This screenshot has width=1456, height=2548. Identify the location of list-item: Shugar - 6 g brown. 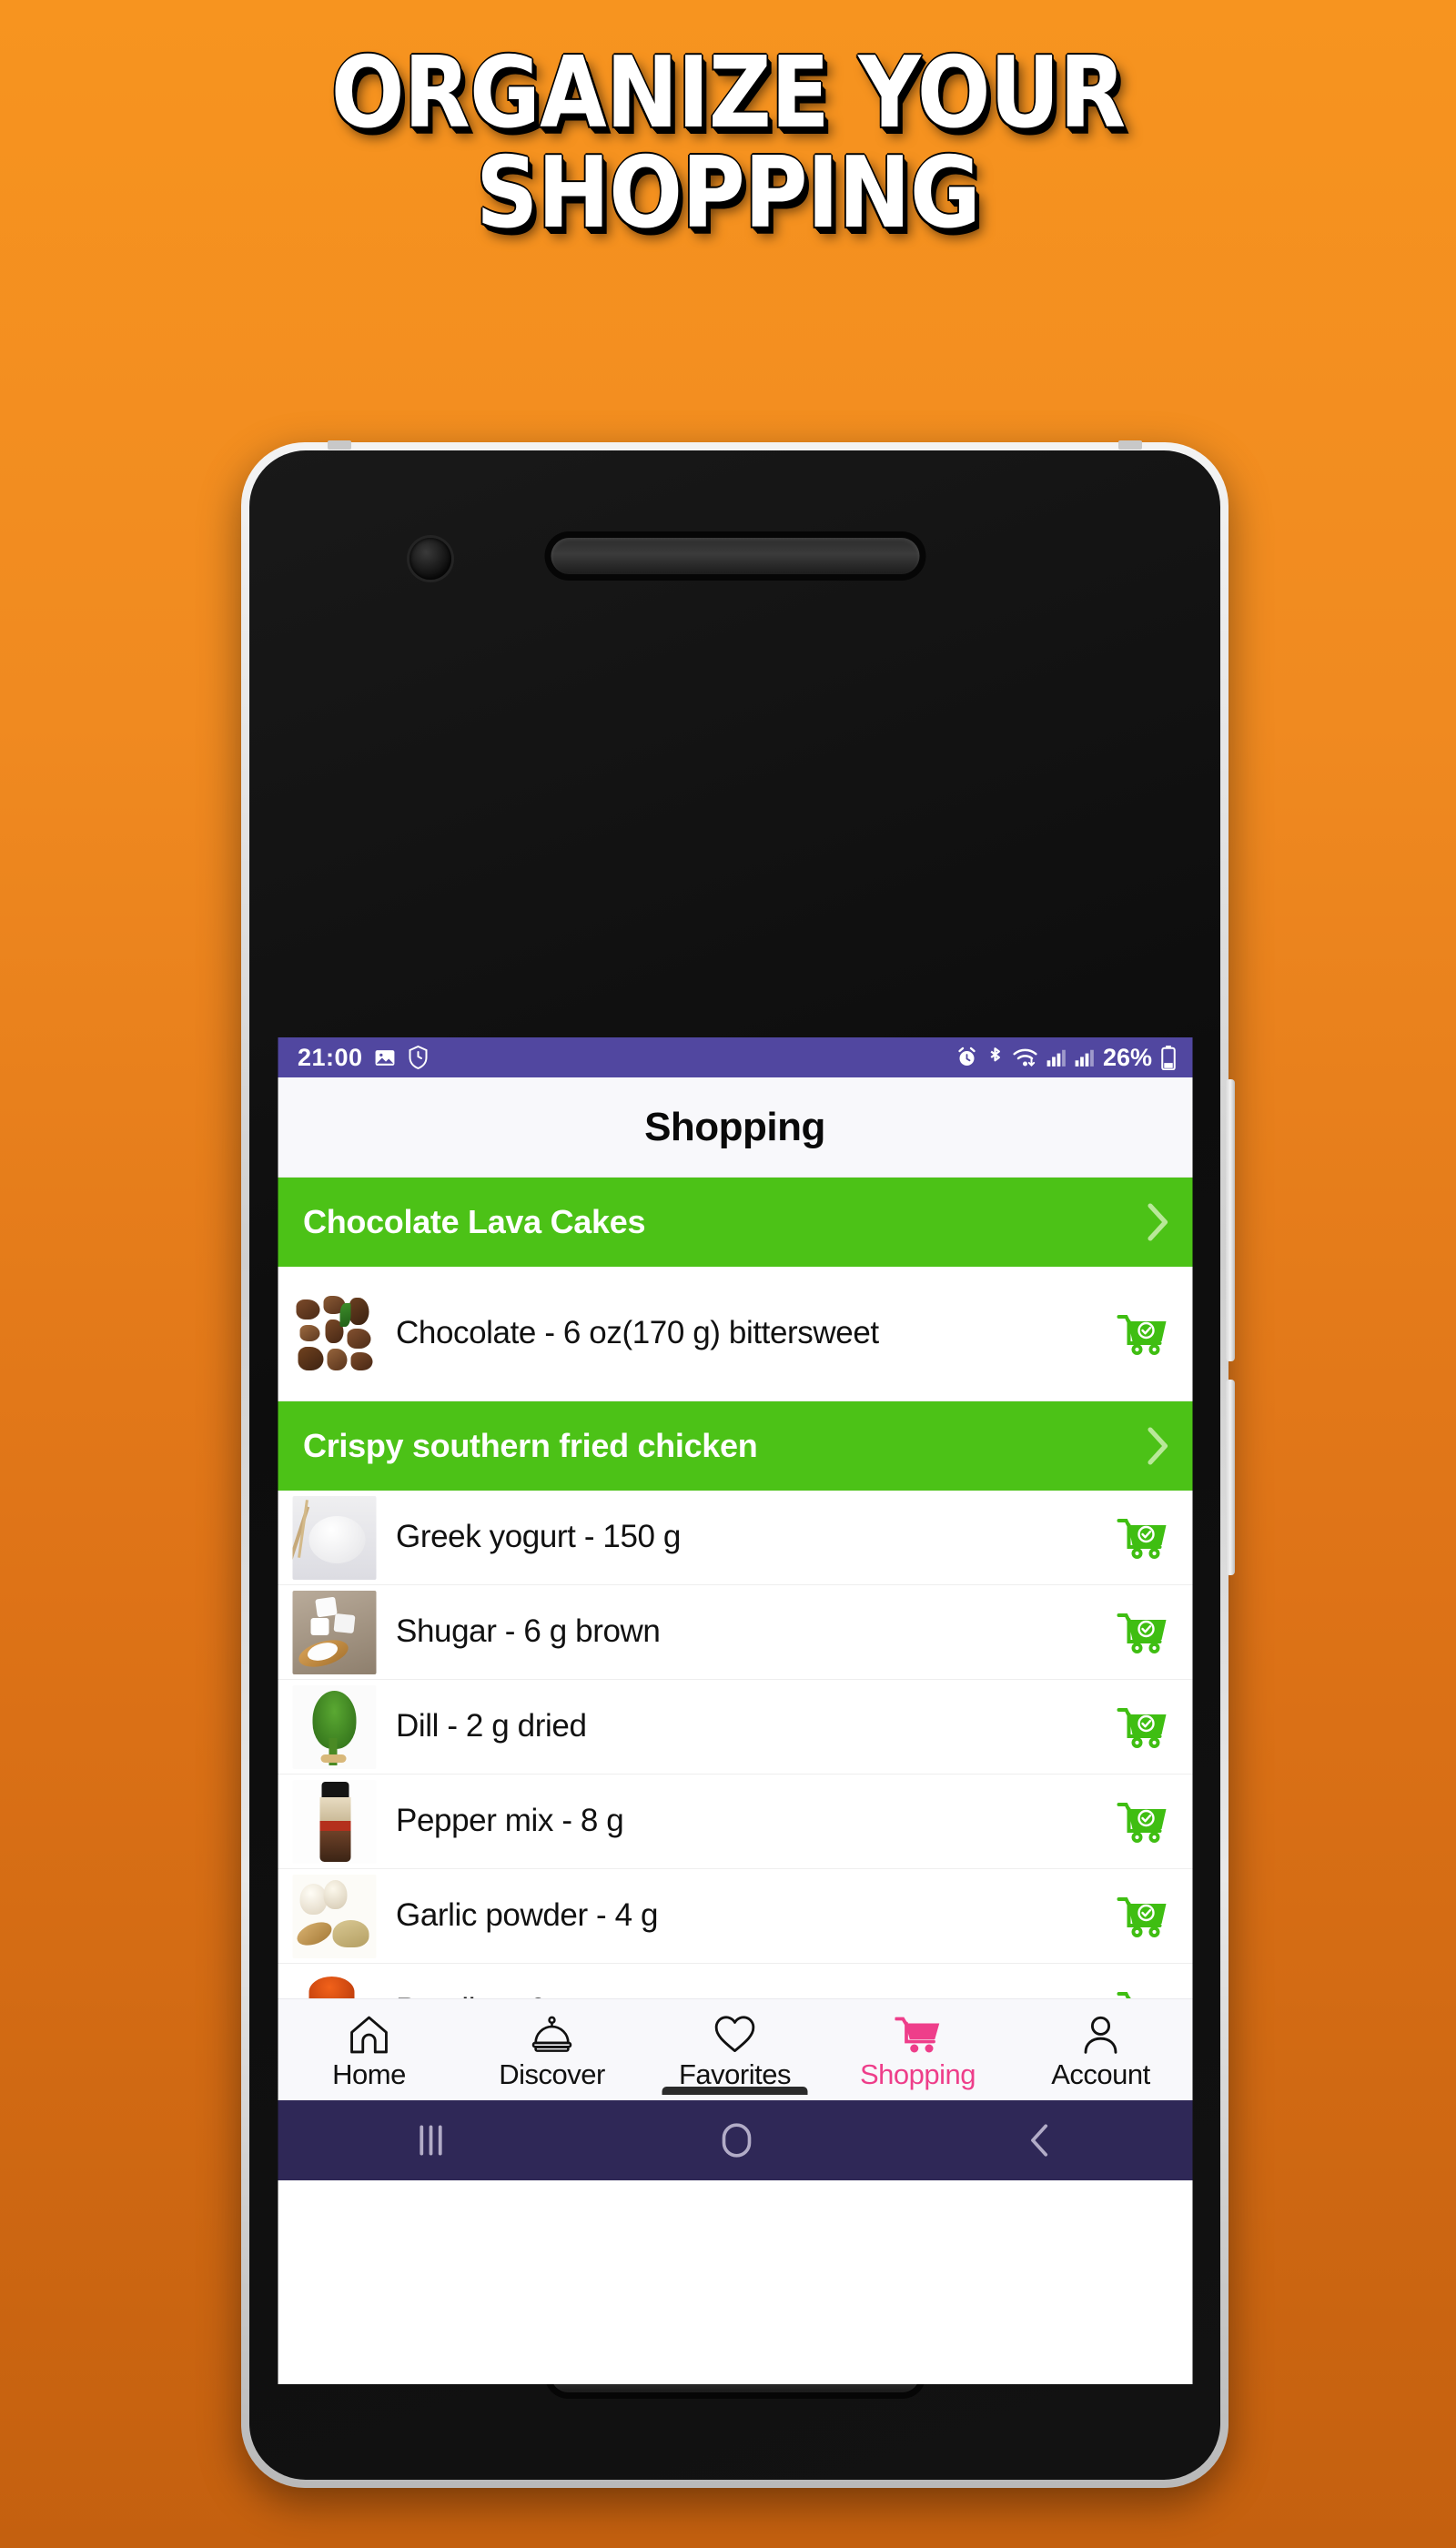
(735, 1633).